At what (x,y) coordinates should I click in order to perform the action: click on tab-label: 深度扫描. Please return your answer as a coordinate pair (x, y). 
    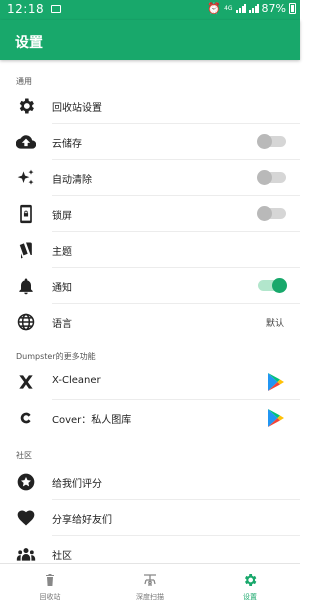
    Looking at the image, I should click on (150, 597).